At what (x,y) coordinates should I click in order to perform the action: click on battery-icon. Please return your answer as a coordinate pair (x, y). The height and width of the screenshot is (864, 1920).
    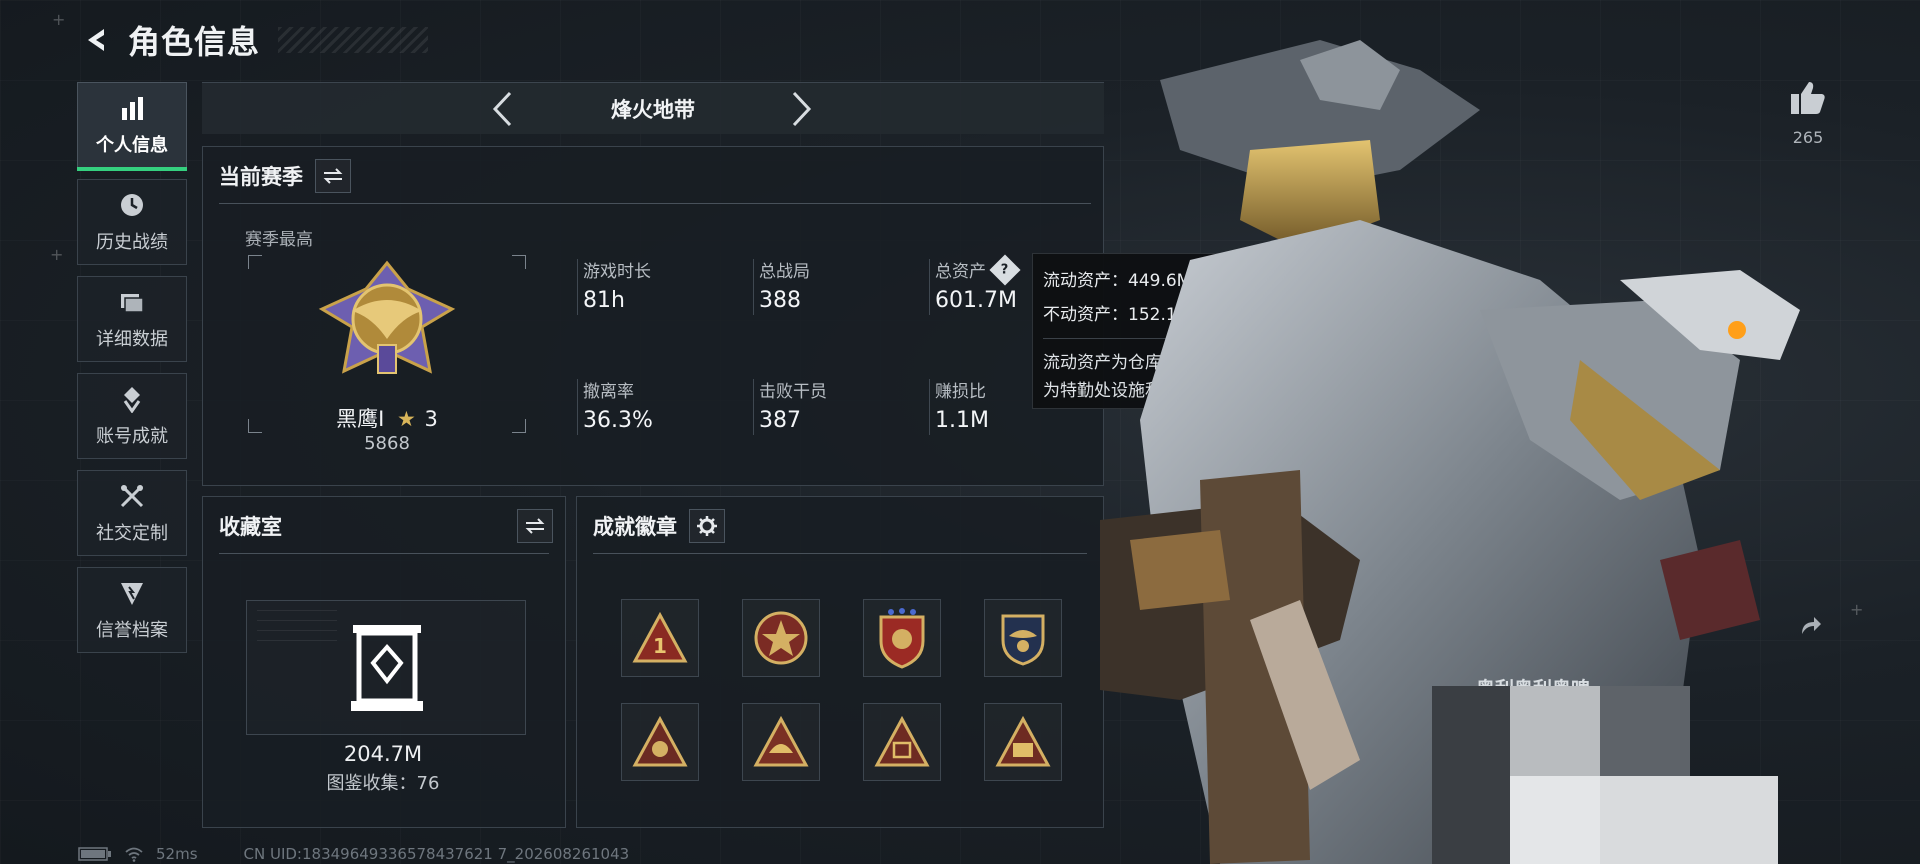
    Looking at the image, I should click on (94, 854).